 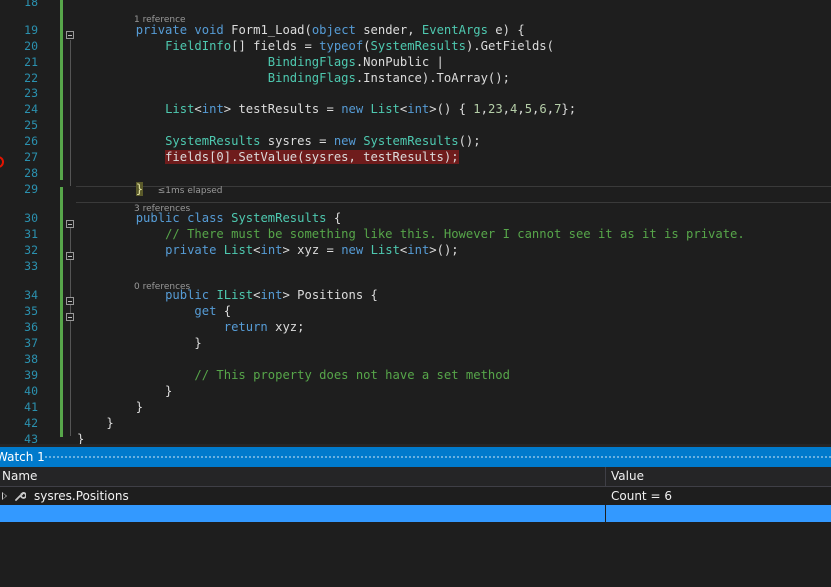 What do you see at coordinates (293, 78) in the screenshot?
I see `code-text: BindingFlags.Instance).ToArray();` at bounding box center [293, 78].